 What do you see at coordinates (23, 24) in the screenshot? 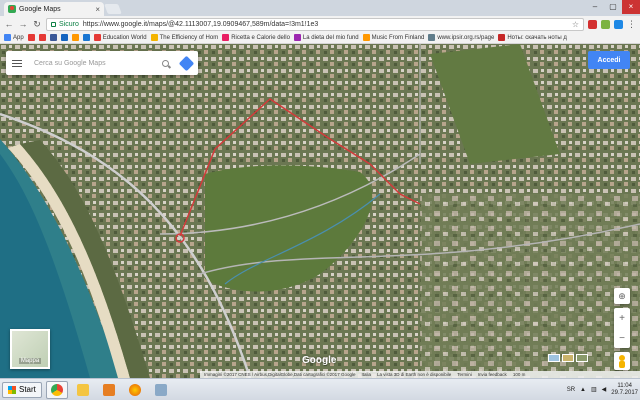
I see `forward-arrow-icon: →` at bounding box center [23, 24].